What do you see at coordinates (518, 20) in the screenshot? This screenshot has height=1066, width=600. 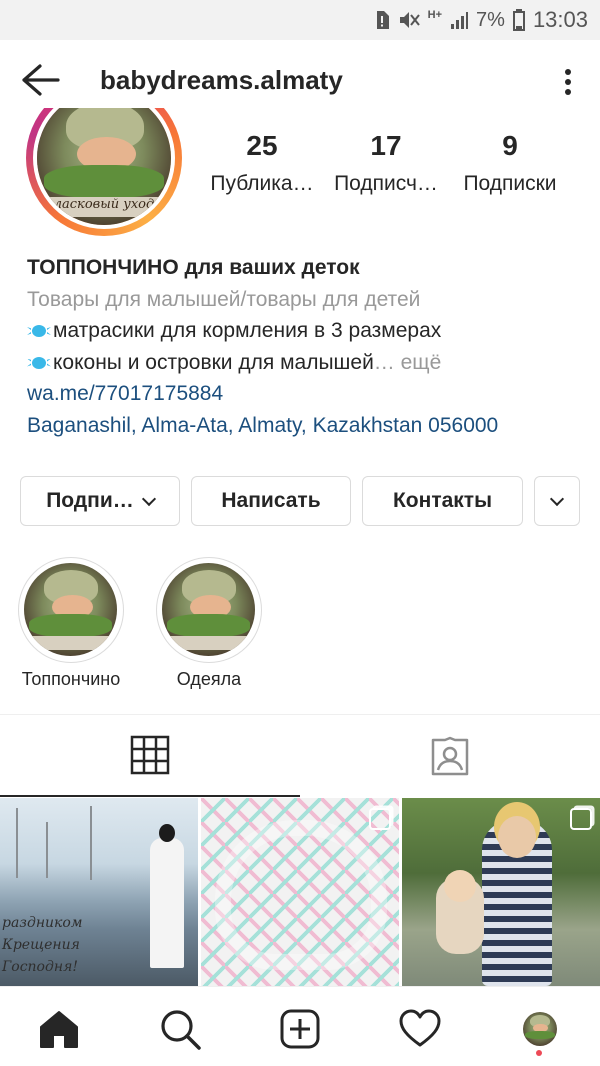 I see `battery-icon` at bounding box center [518, 20].